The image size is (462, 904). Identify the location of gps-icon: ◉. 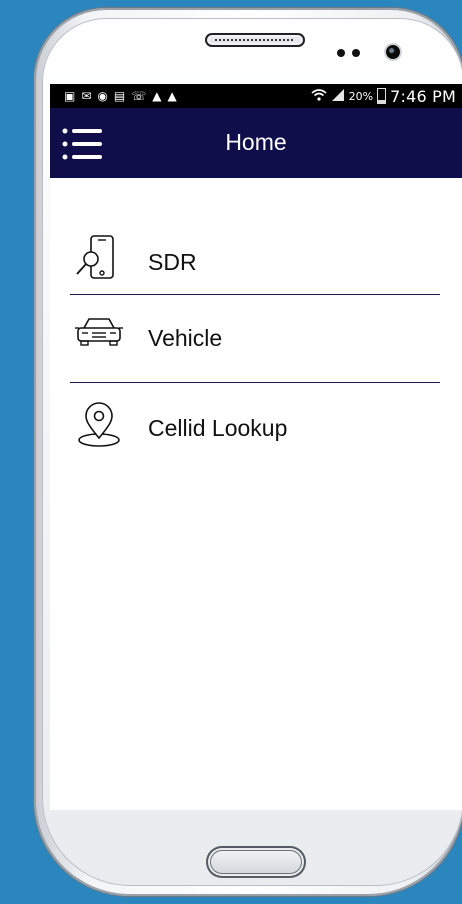
(102, 96).